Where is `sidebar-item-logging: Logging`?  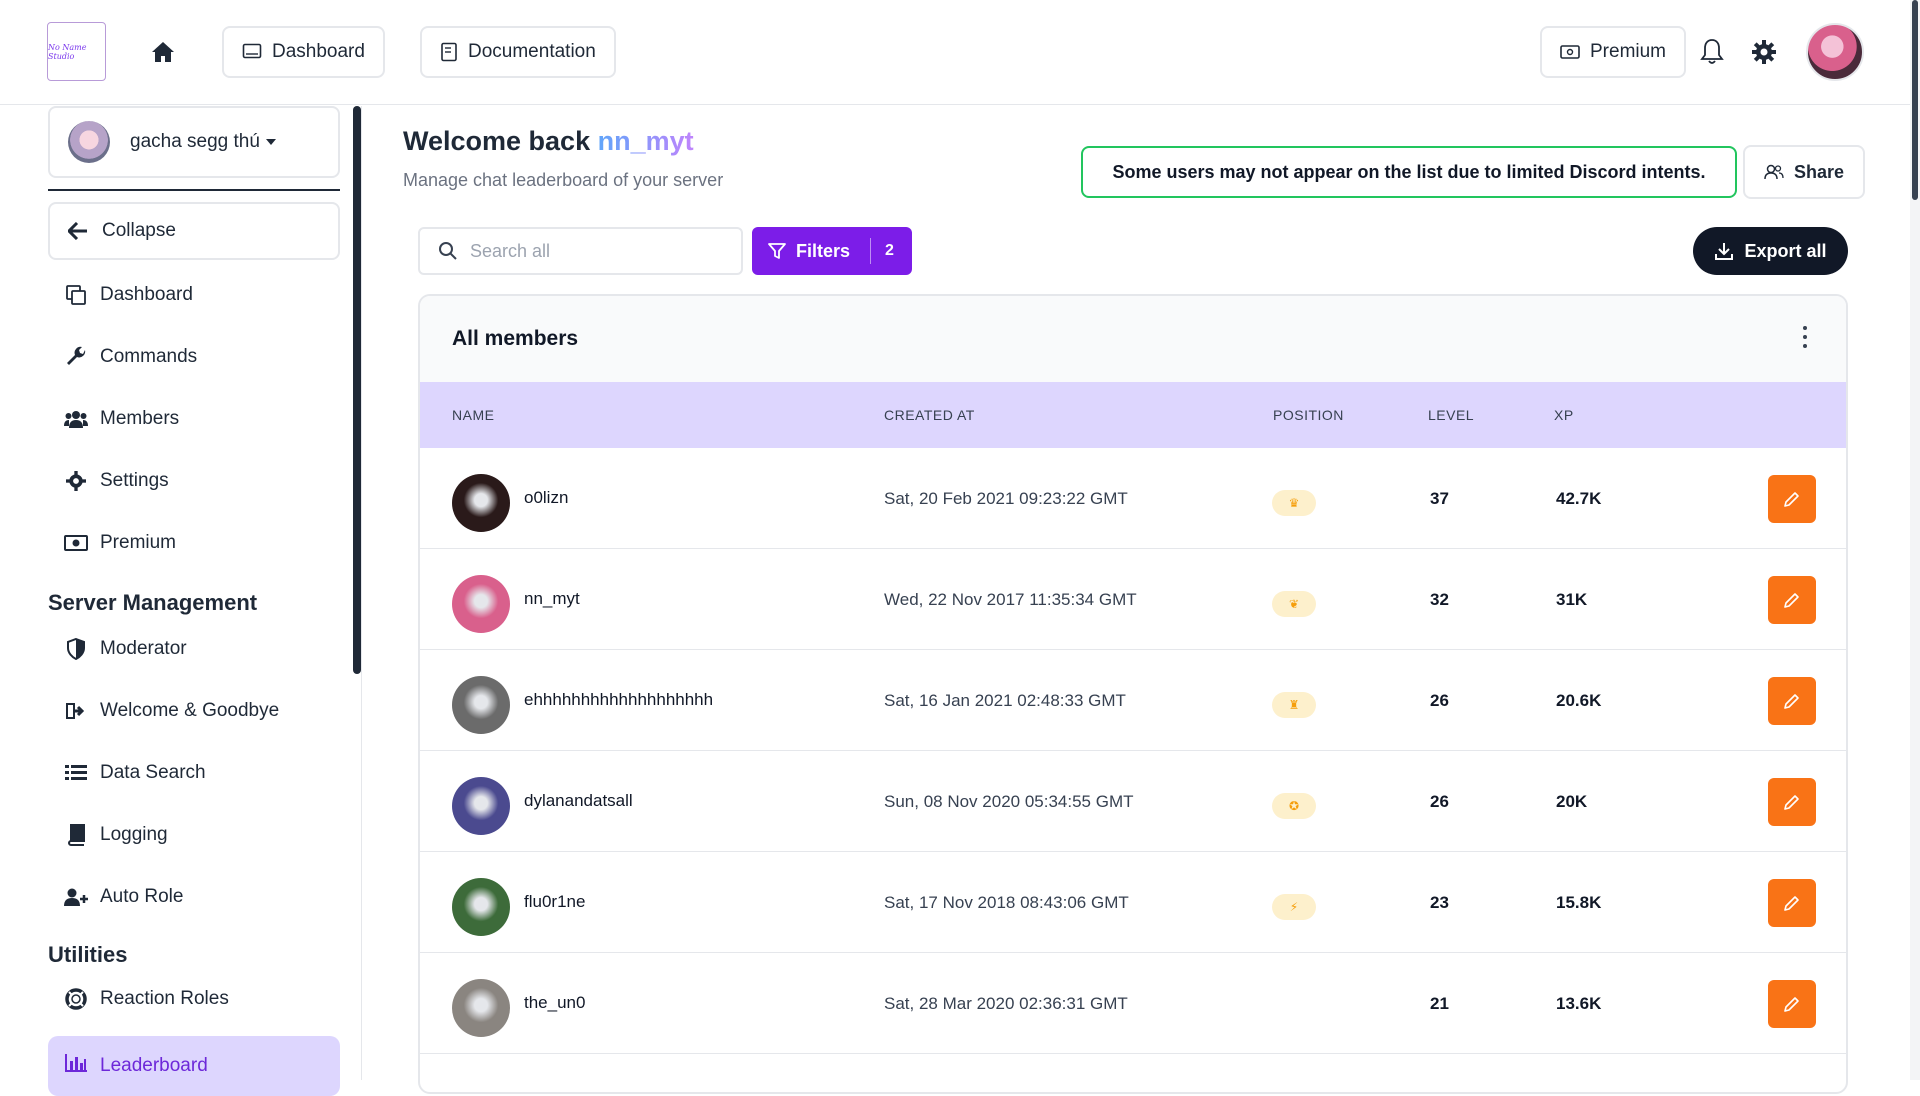 sidebar-item-logging: Logging is located at coordinates (116, 835).